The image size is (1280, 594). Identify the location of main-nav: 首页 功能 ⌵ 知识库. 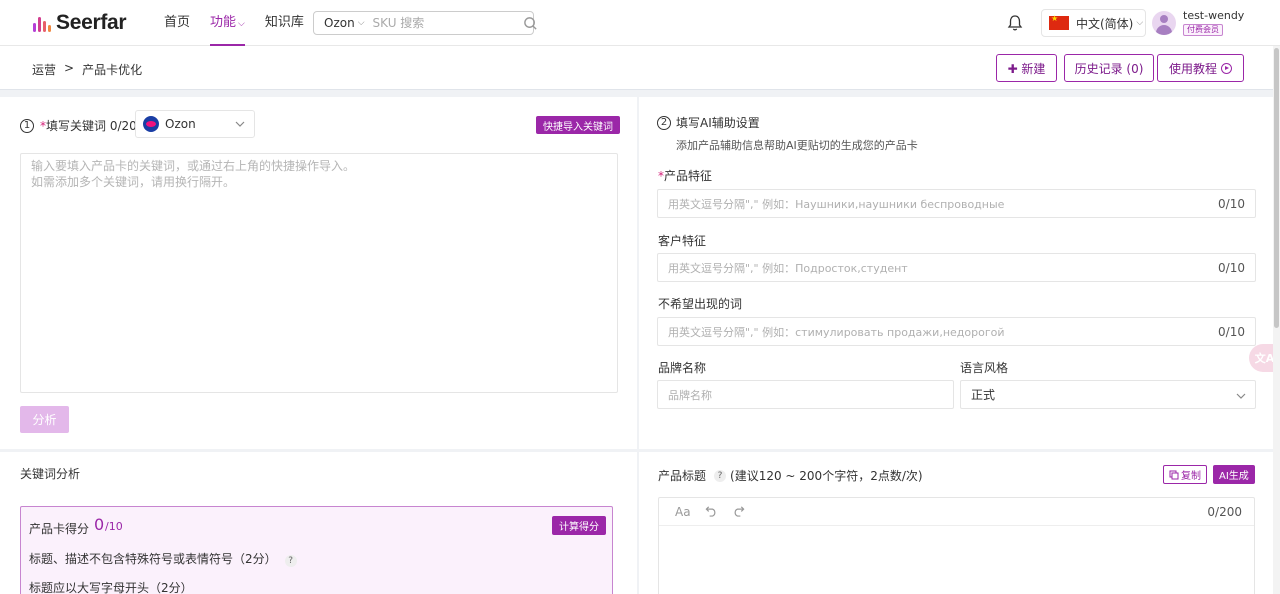
(234, 23).